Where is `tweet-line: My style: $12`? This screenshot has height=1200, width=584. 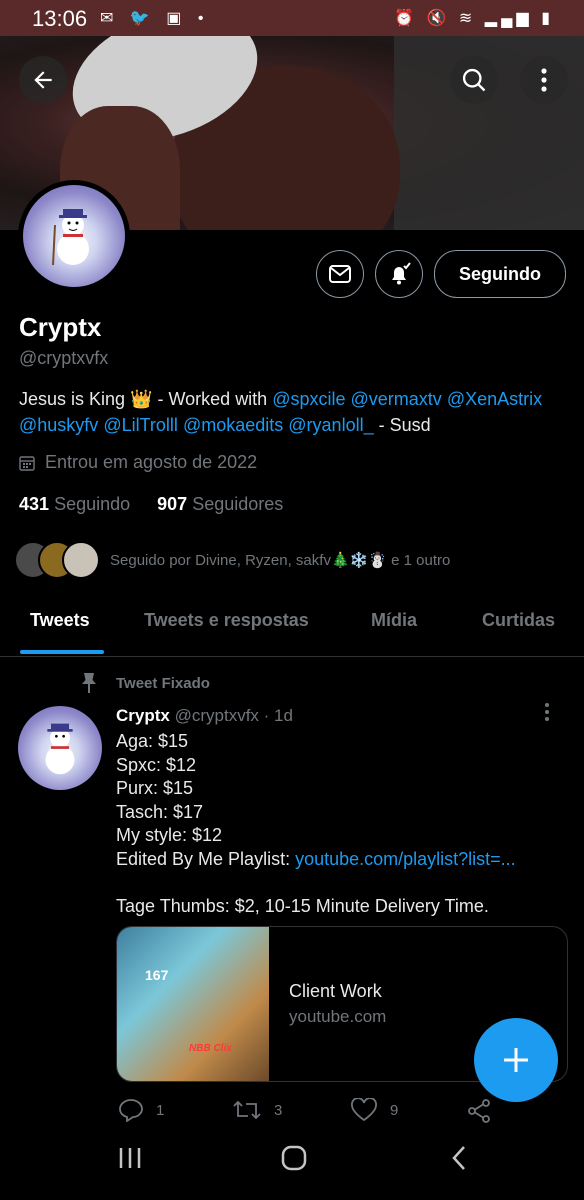 tweet-line: My style: $12 is located at coordinates (169, 835).